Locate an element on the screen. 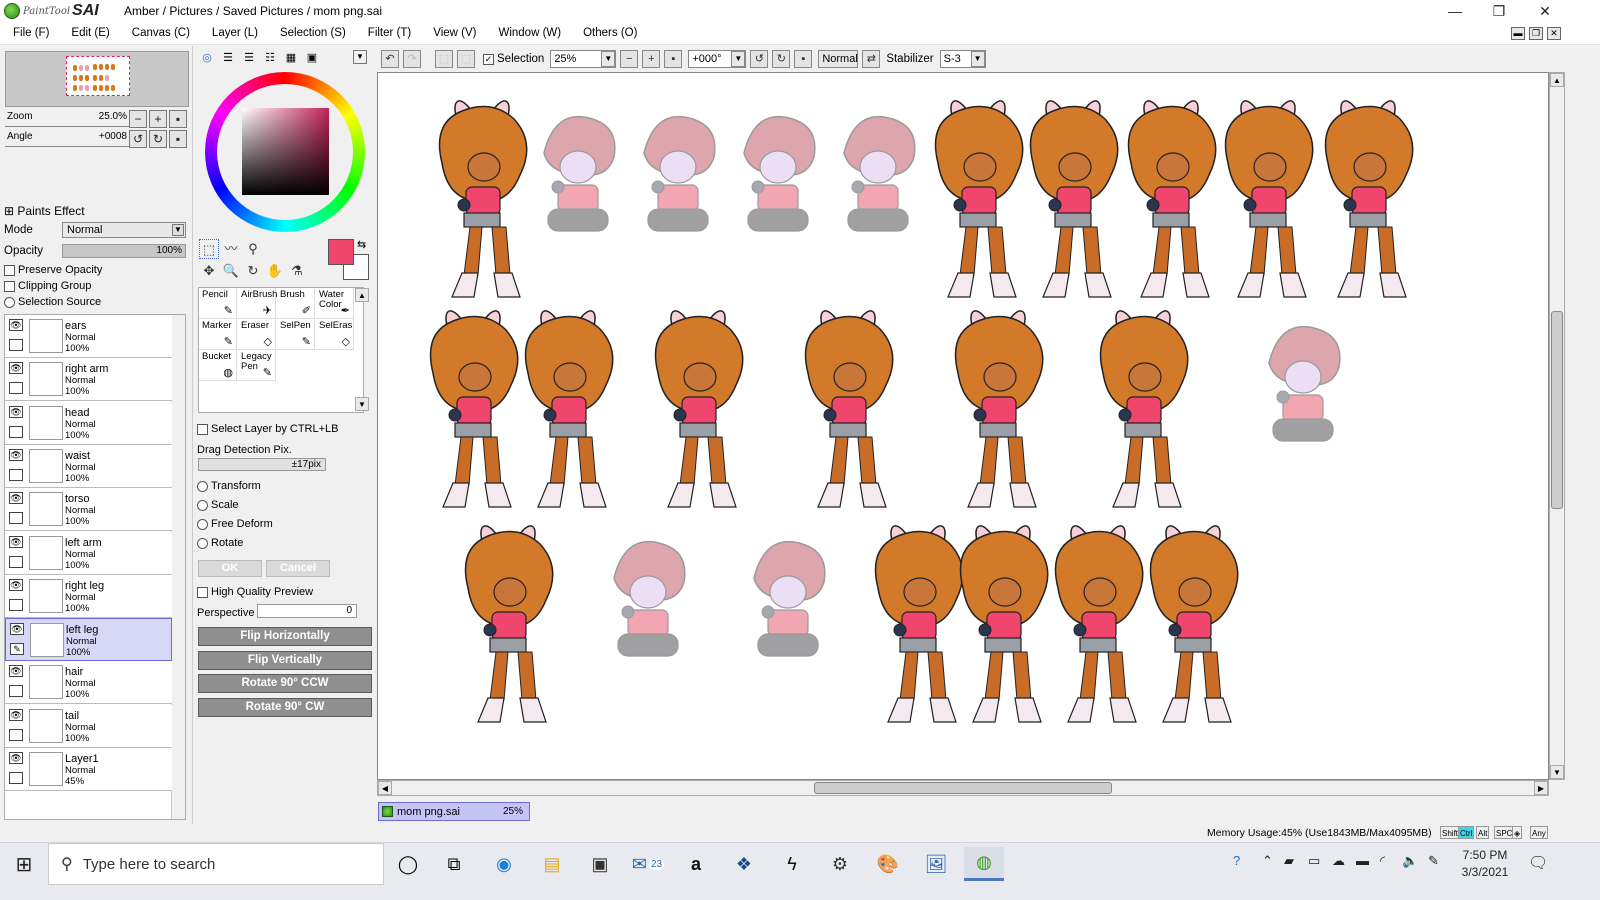 The image size is (1600, 900). flip-horizontally-button: Flip Horizontally is located at coordinates (285, 636).